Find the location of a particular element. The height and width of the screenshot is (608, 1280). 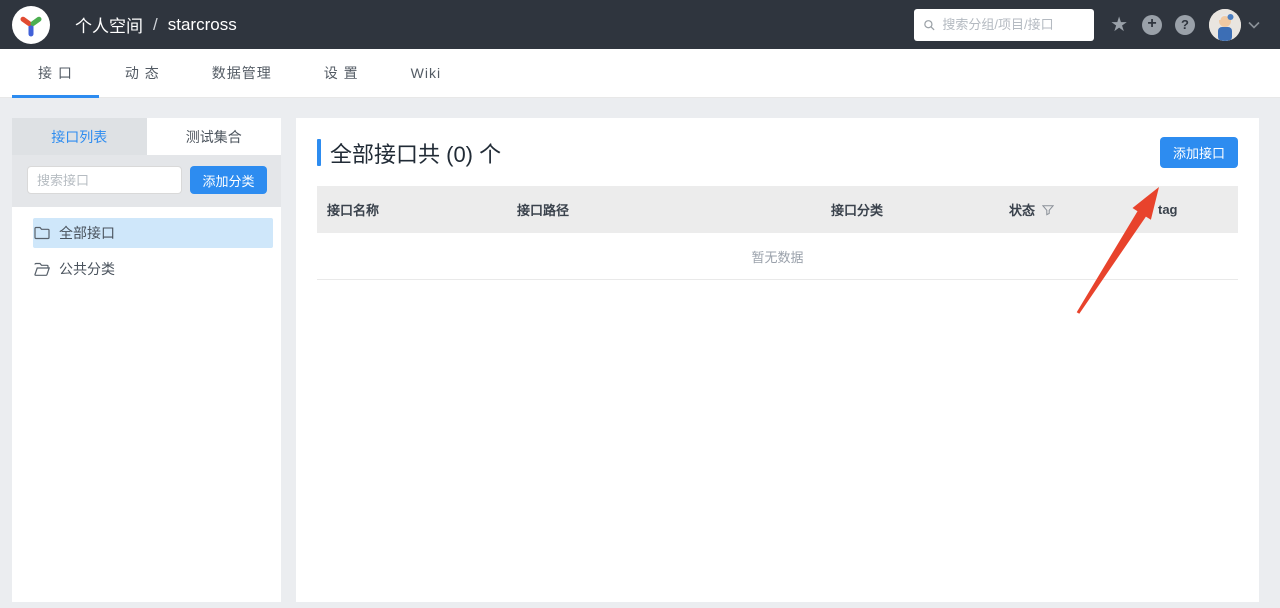

avatar-image is located at coordinates (1225, 24).